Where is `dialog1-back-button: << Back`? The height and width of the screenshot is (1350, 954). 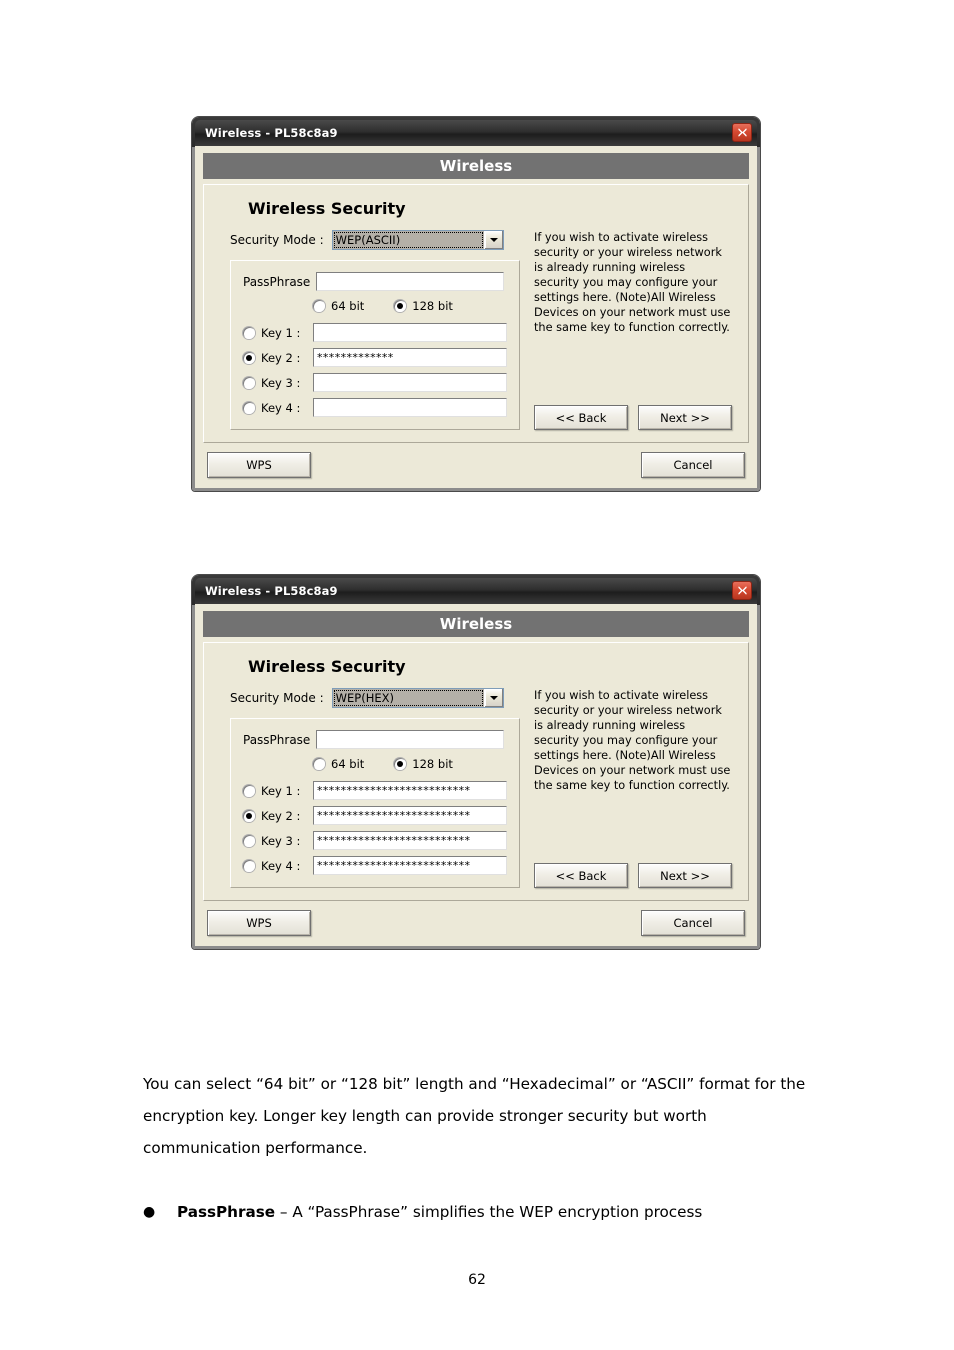
dialog1-back-button: << Back is located at coordinates (581, 417).